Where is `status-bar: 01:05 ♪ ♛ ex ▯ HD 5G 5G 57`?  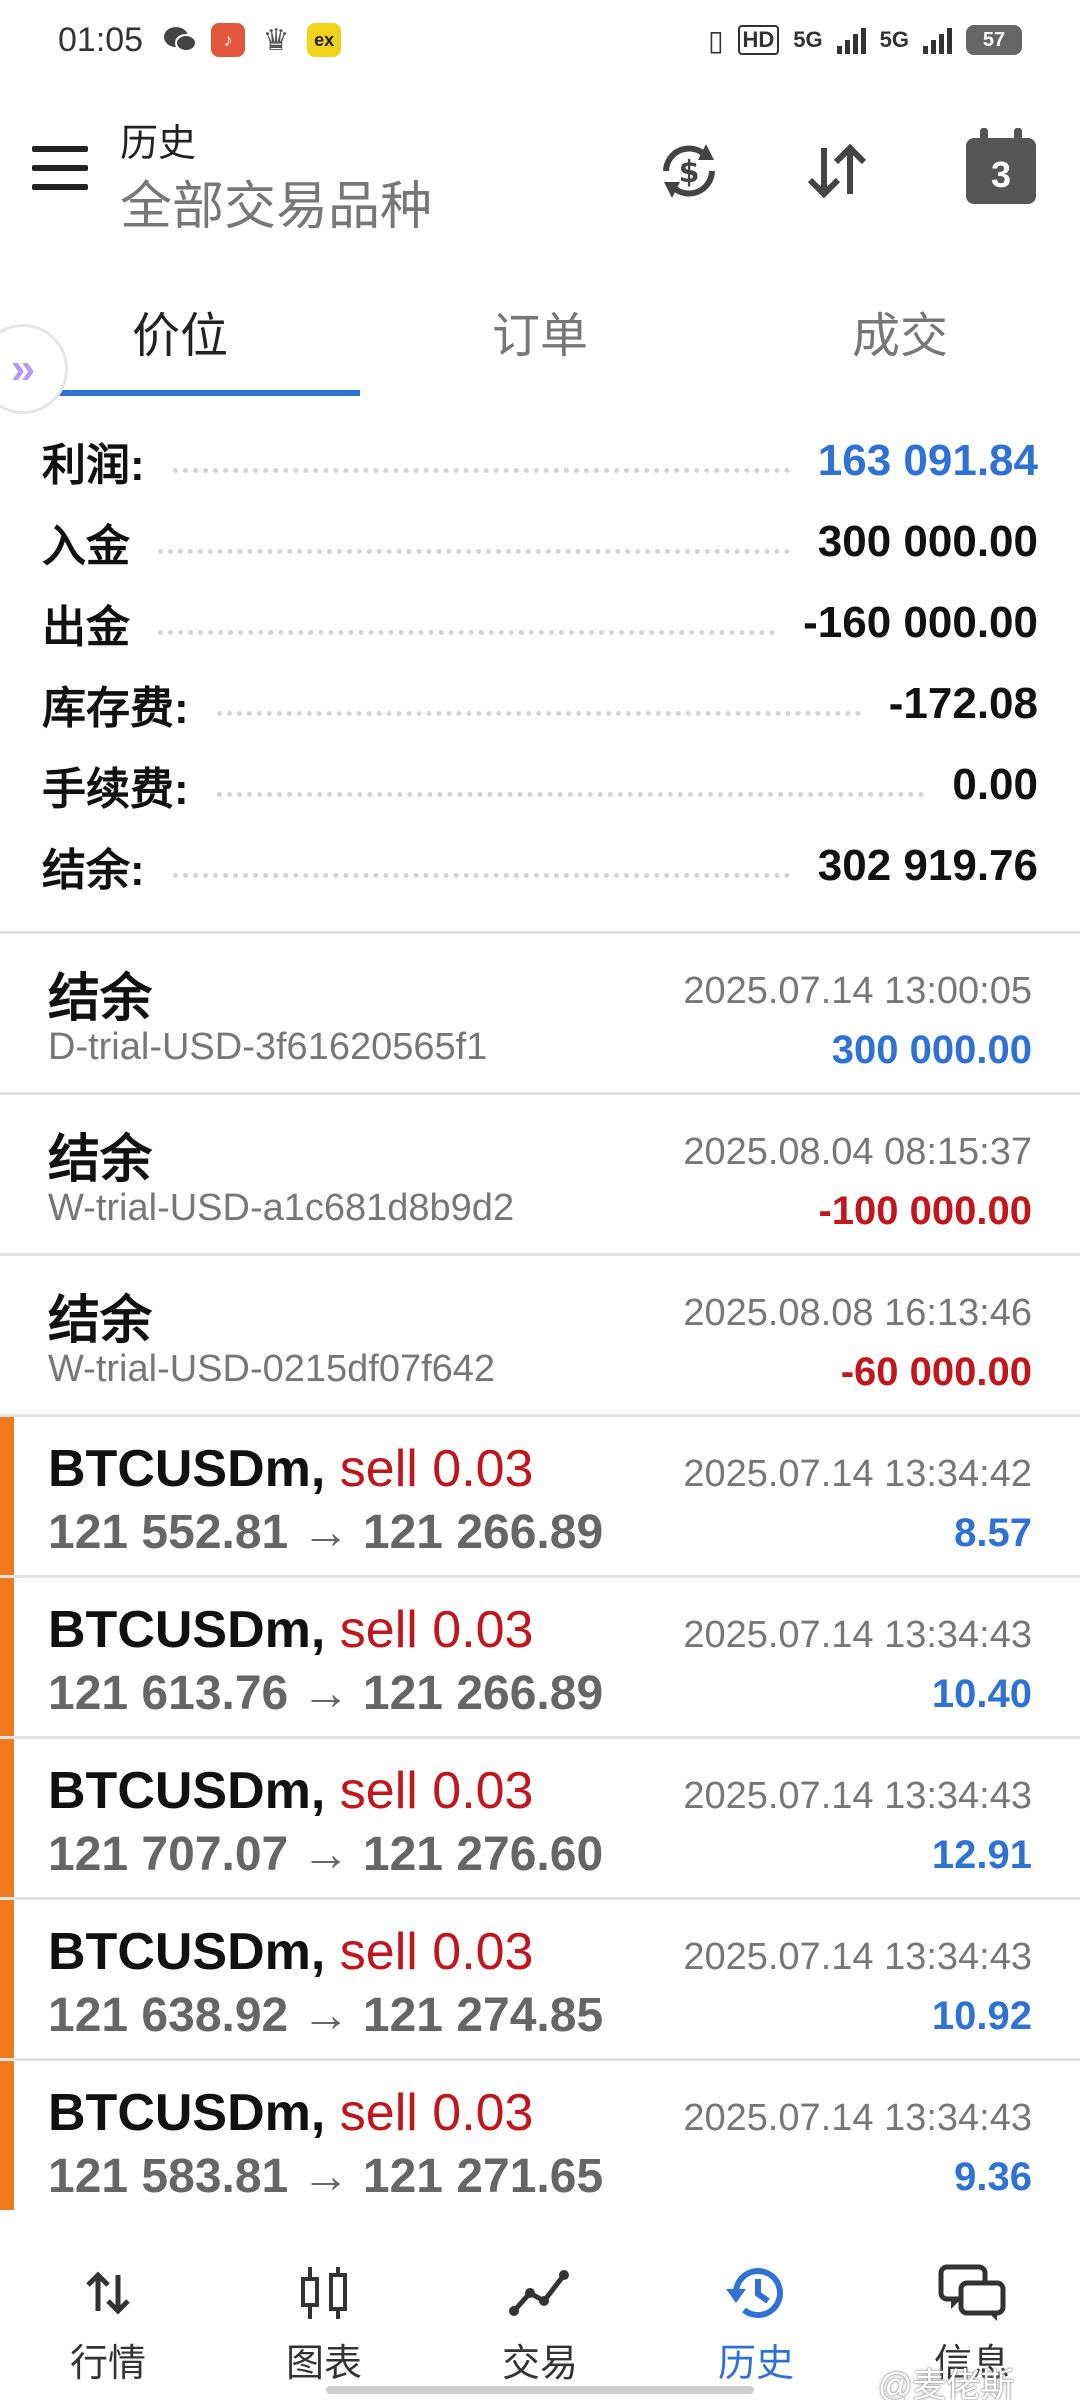 status-bar: 01:05 ♪ ♛ ex ▯ HD 5G 5G 57 is located at coordinates (540, 40).